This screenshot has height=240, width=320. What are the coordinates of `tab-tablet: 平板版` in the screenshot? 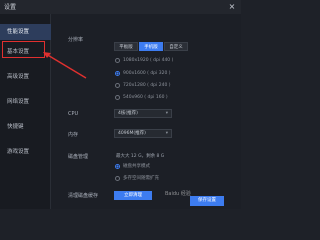 It's located at (126, 46).